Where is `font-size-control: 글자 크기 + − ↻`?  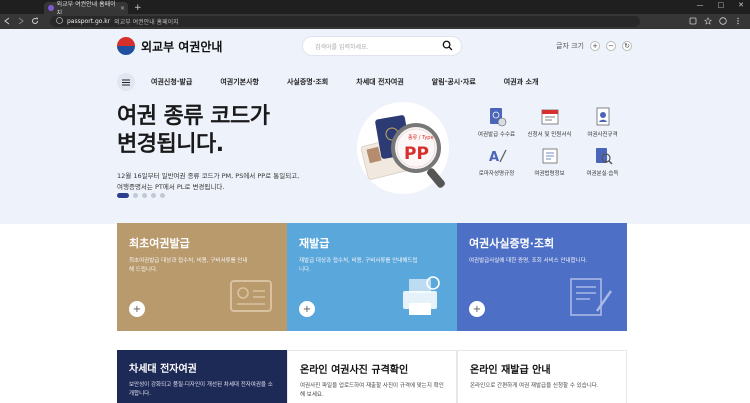
font-size-control: 글자 크기 + − ↻ is located at coordinates (594, 46).